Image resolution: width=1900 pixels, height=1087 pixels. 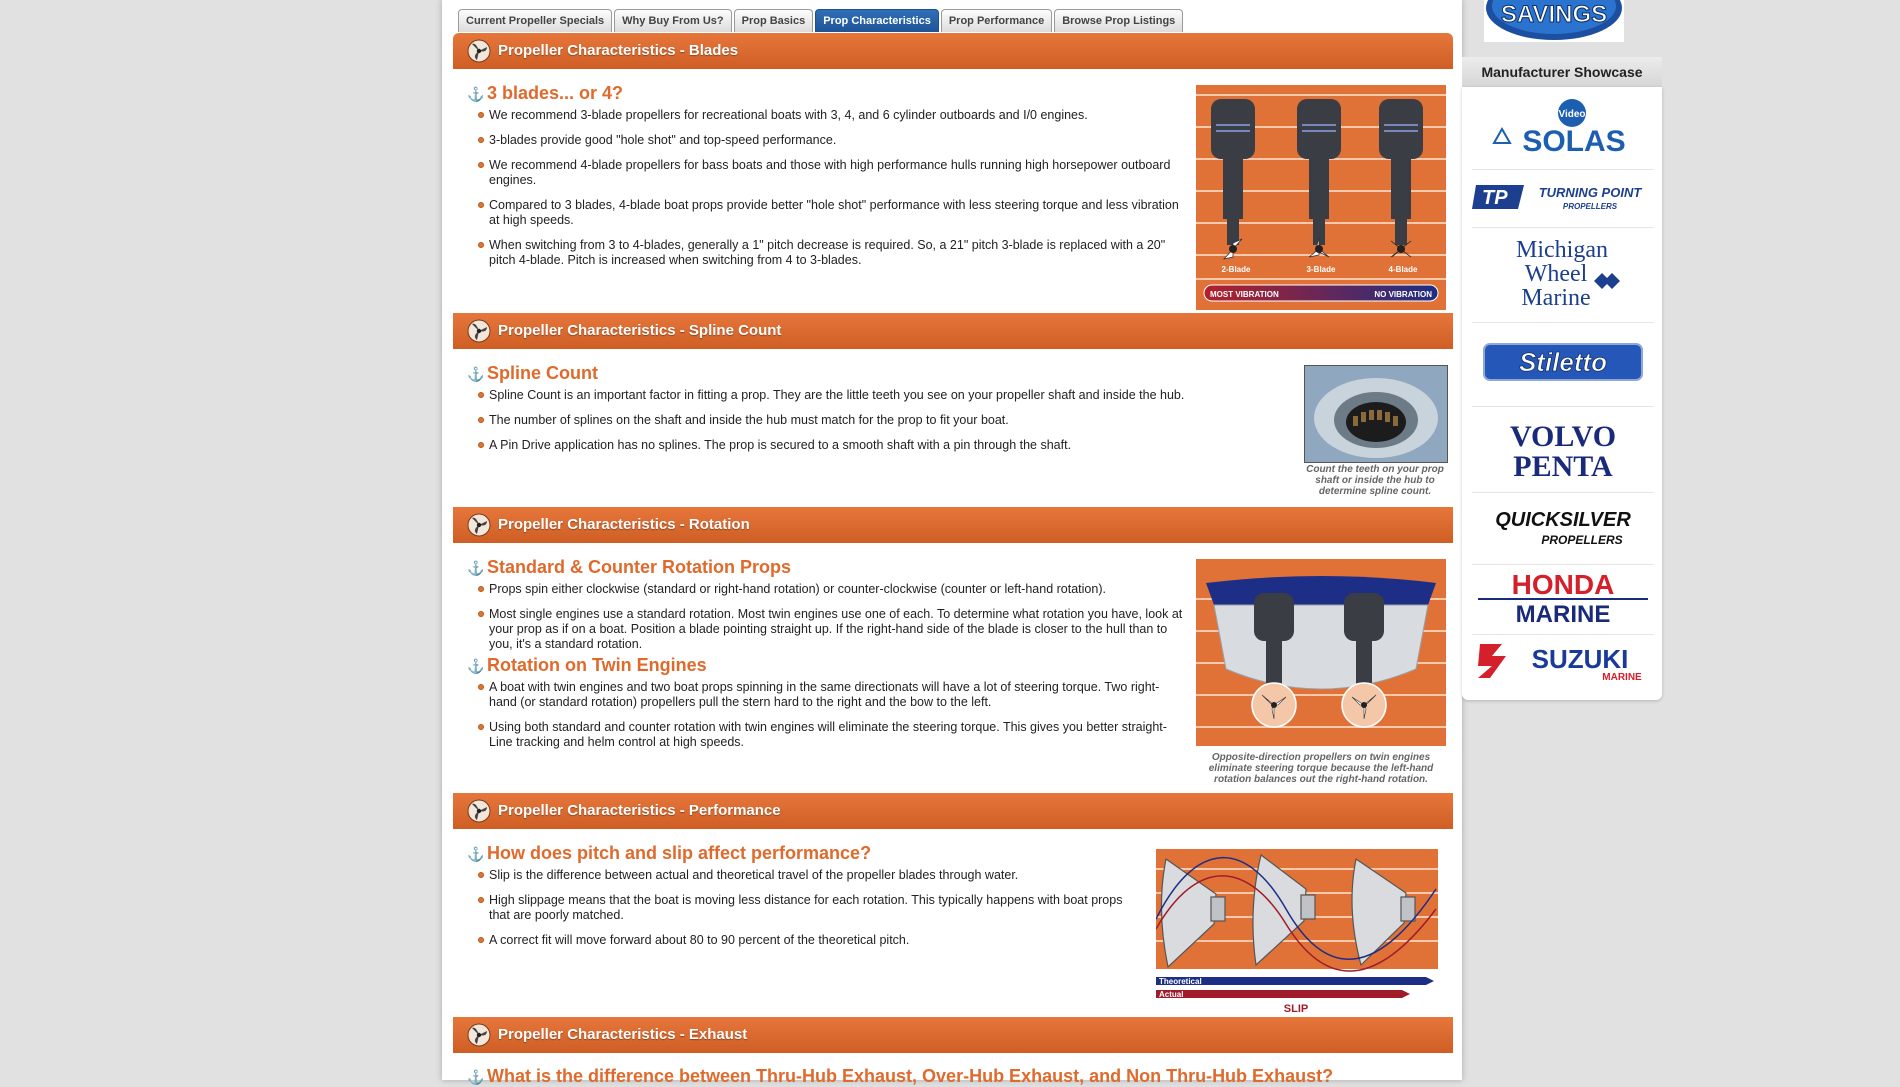 What do you see at coordinates (1555, 298) in the screenshot?
I see `michigan-line-3: Marine` at bounding box center [1555, 298].